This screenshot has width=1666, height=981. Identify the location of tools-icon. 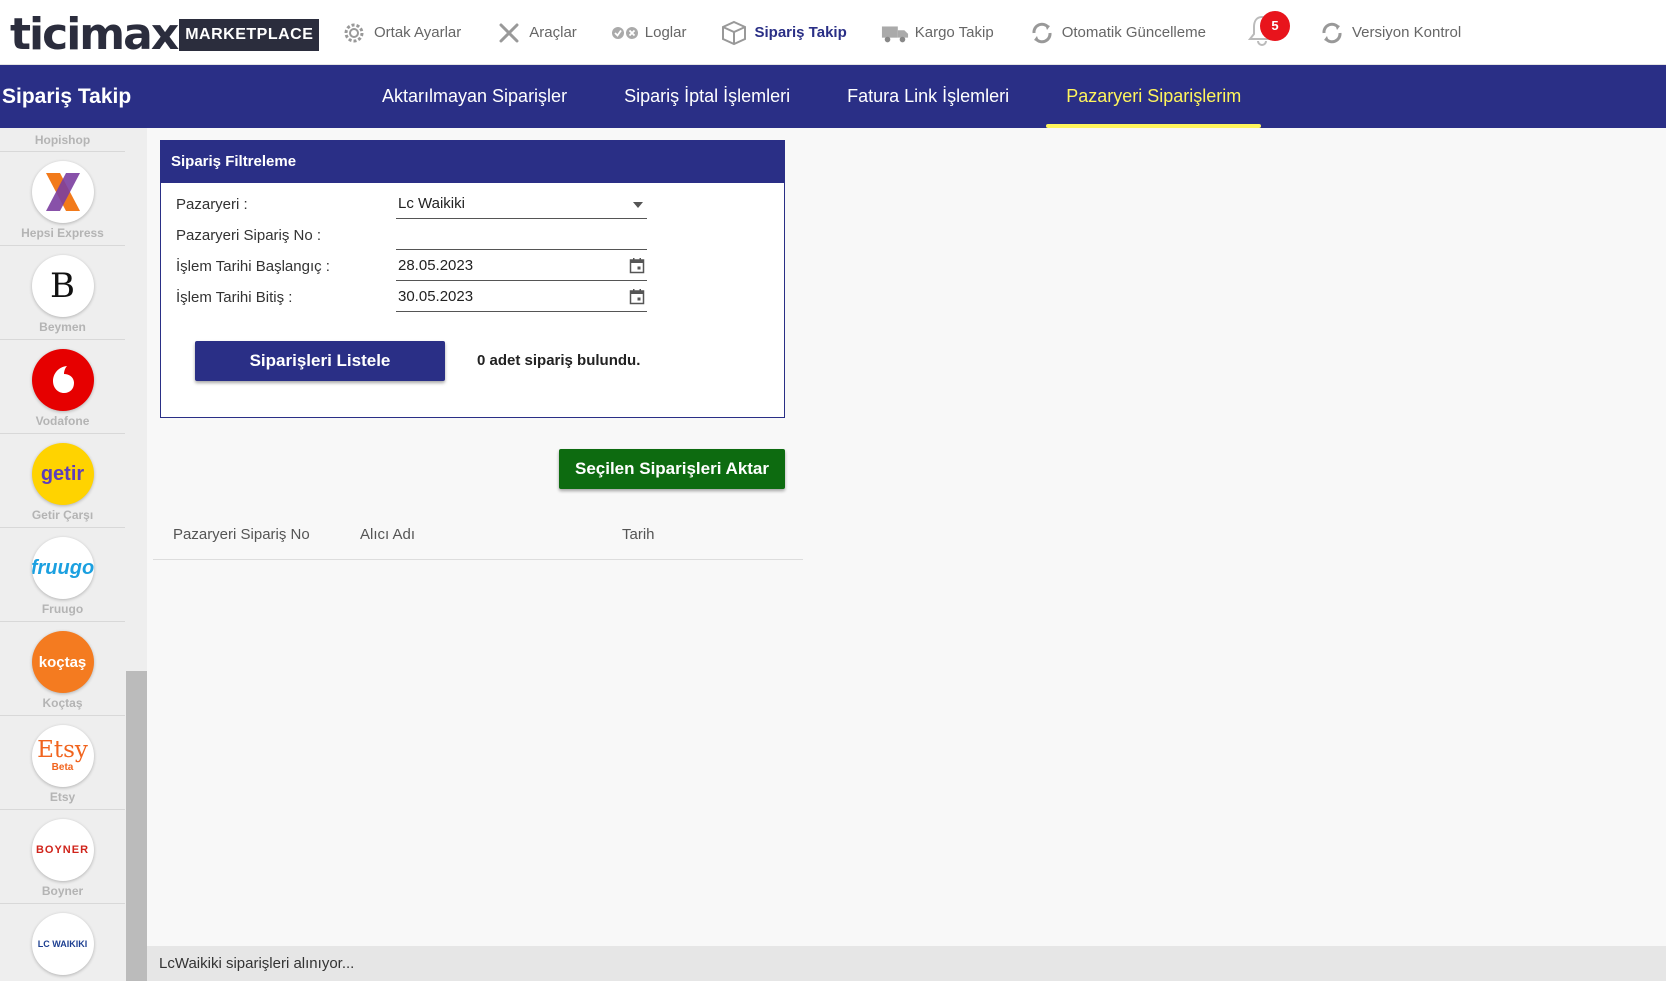
(509, 33).